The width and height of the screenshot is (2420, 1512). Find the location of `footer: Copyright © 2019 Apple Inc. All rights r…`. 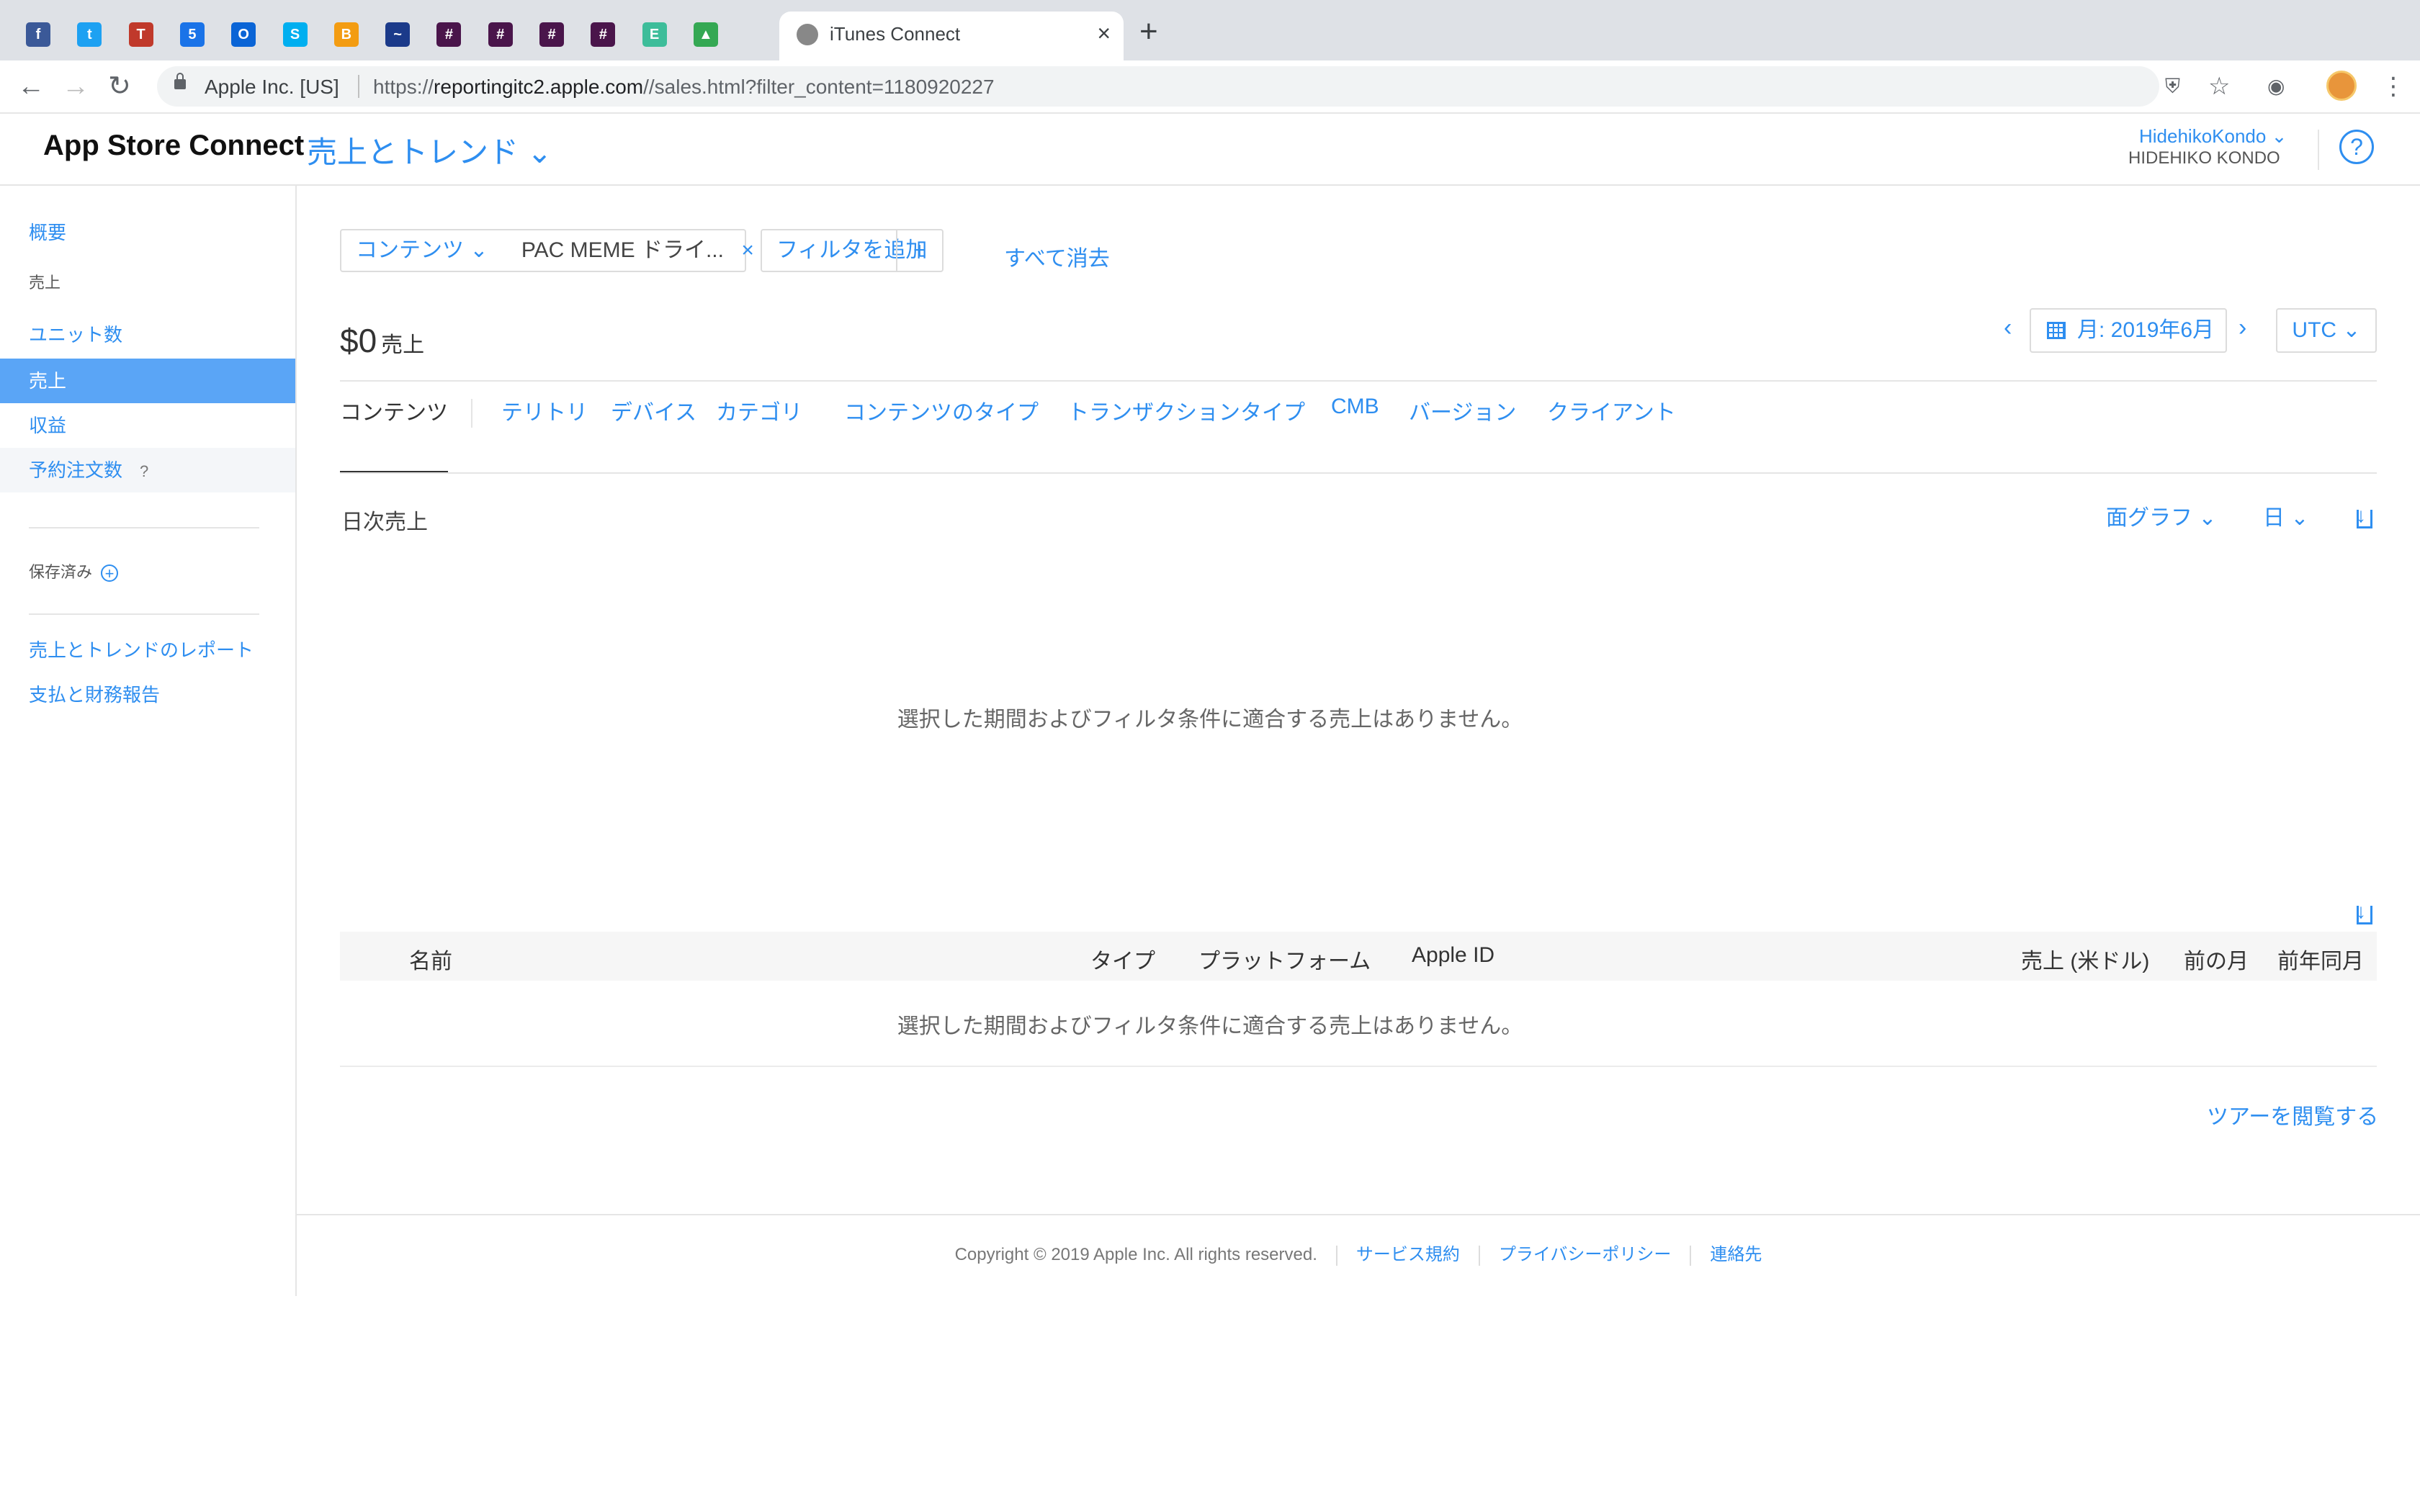

footer: Copyright © 2019 Apple Inc. All rights r… is located at coordinates (1210, 1253).